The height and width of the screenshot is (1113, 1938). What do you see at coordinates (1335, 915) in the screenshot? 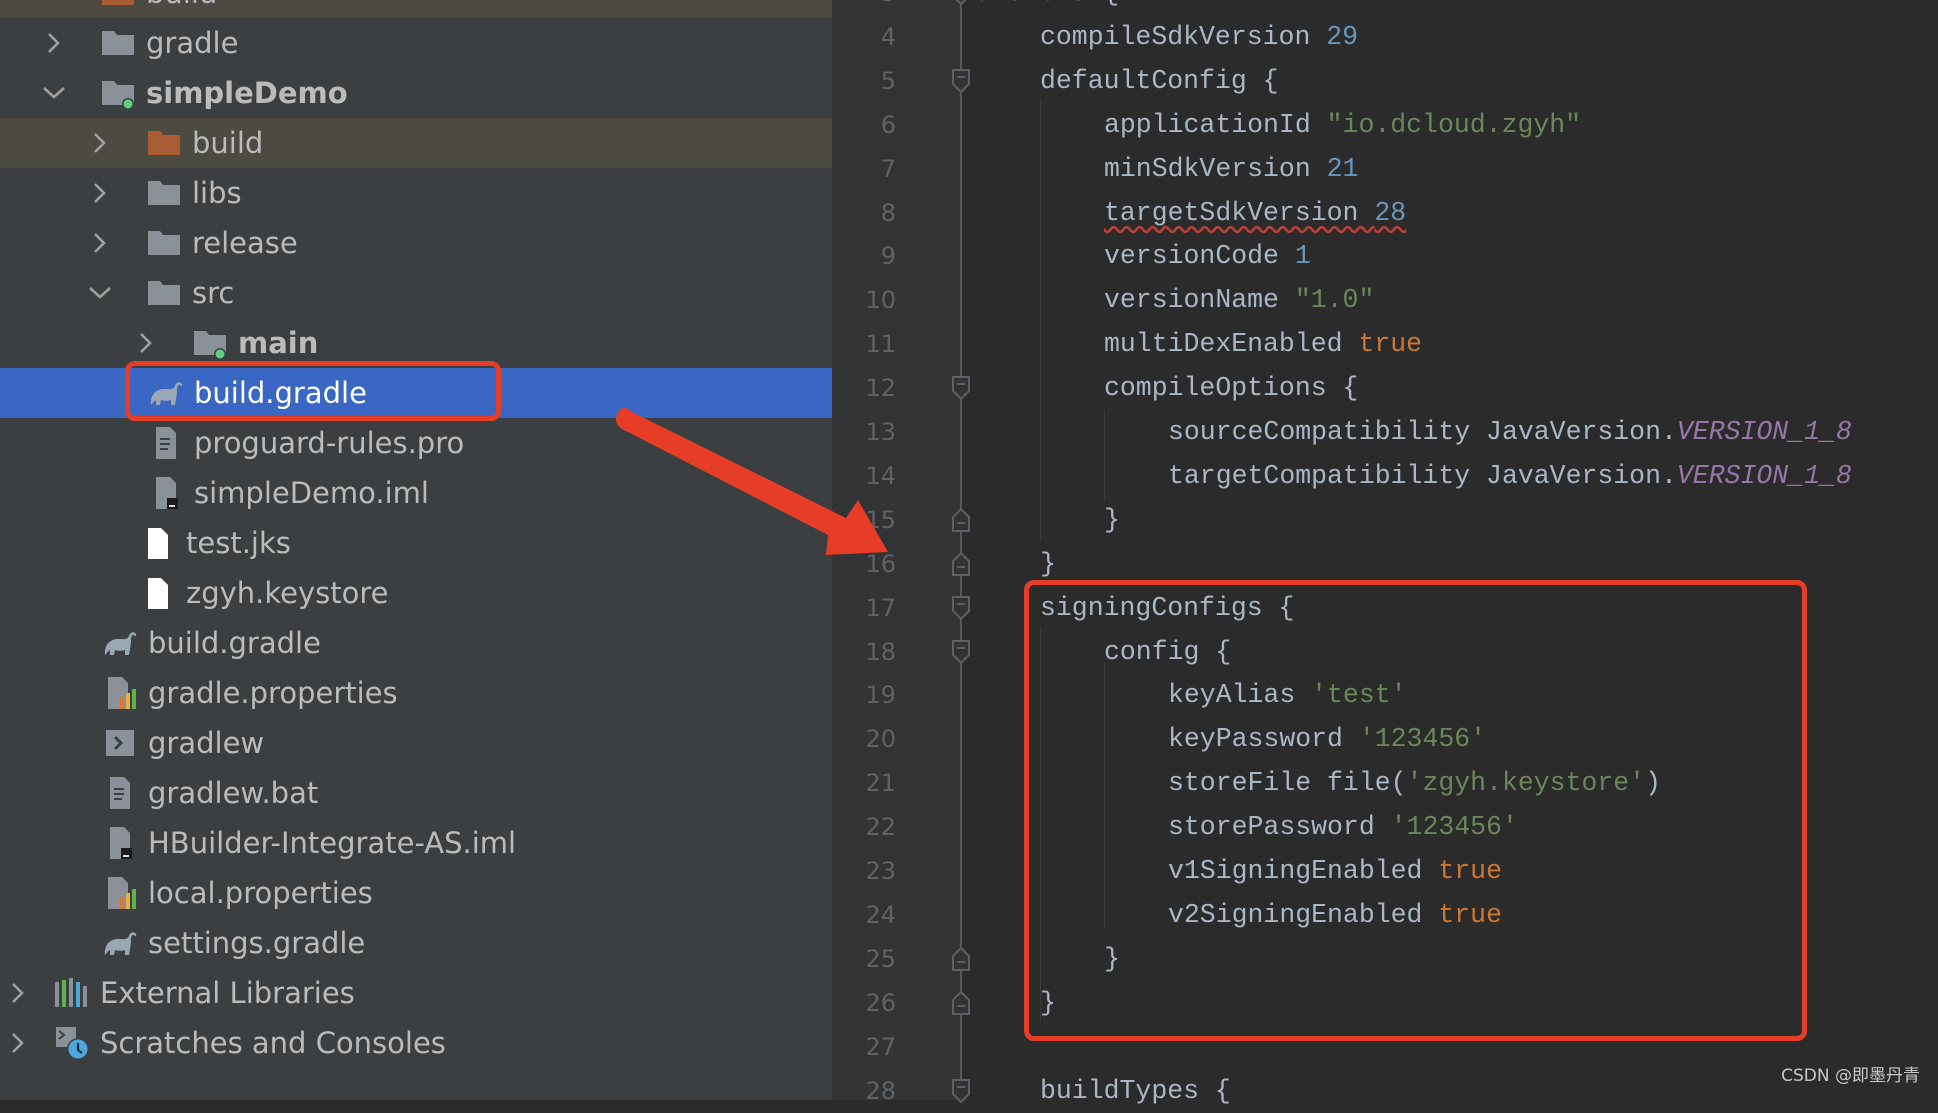
I see `code-line: v2SigningEnabled true` at bounding box center [1335, 915].